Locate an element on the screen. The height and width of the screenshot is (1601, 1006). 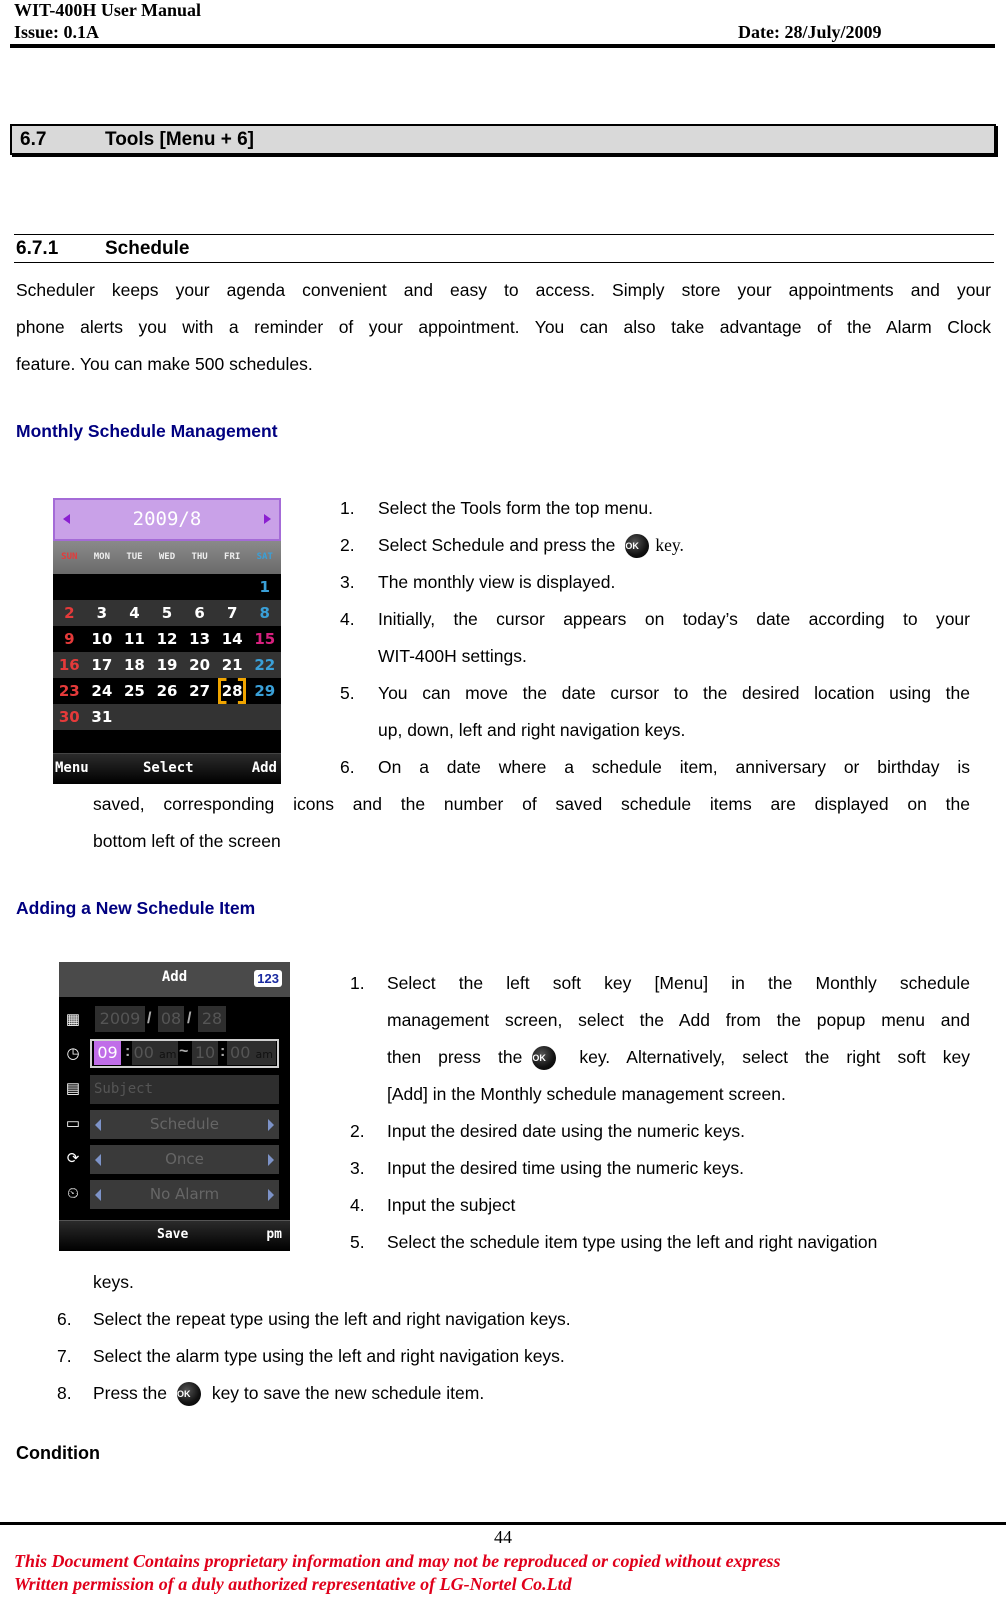
softkey-add: Add is located at coordinates (264, 768).